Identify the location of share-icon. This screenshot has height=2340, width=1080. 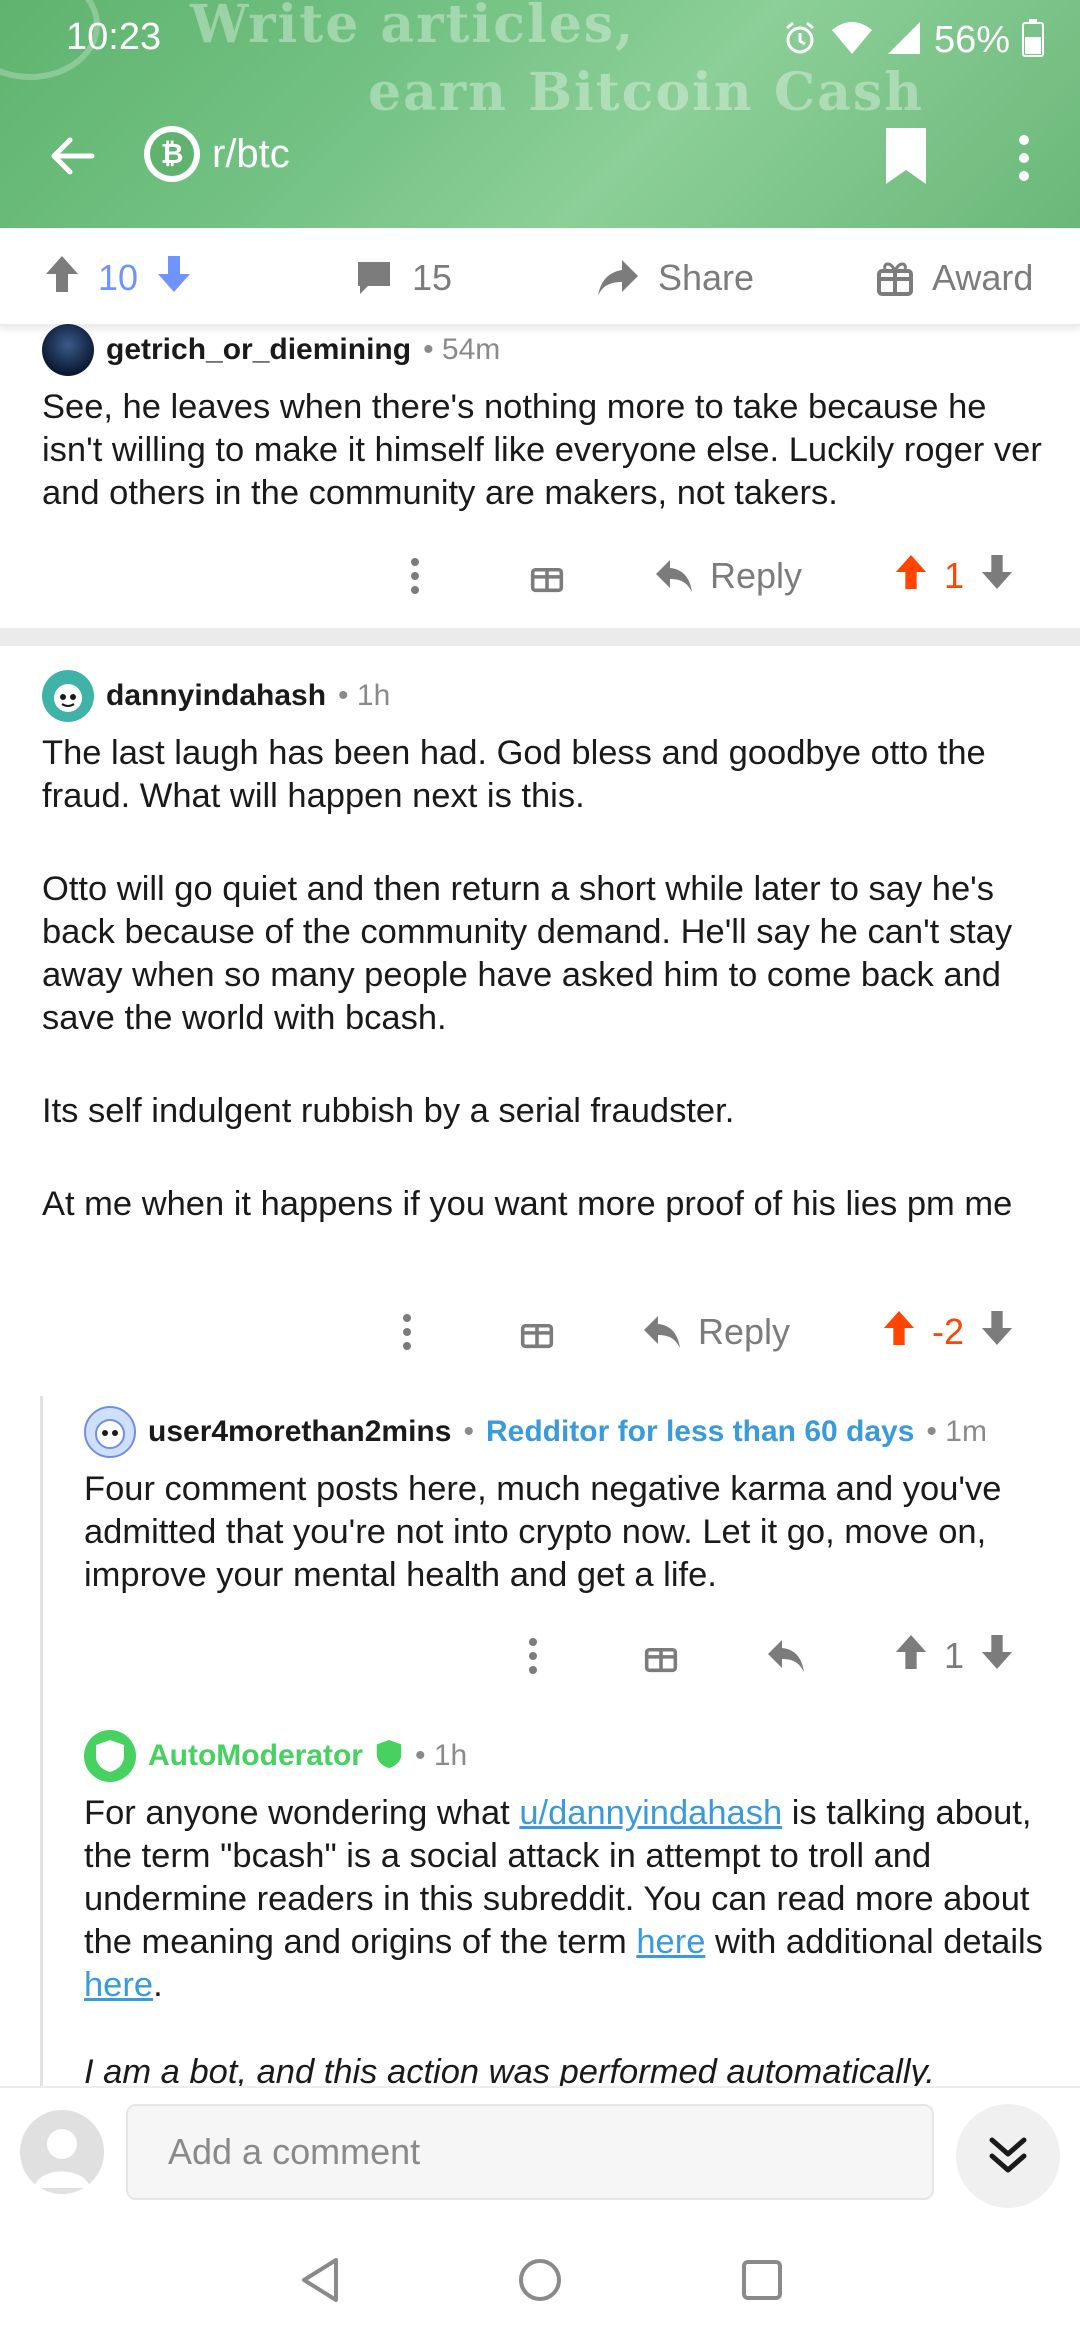
(618, 278).